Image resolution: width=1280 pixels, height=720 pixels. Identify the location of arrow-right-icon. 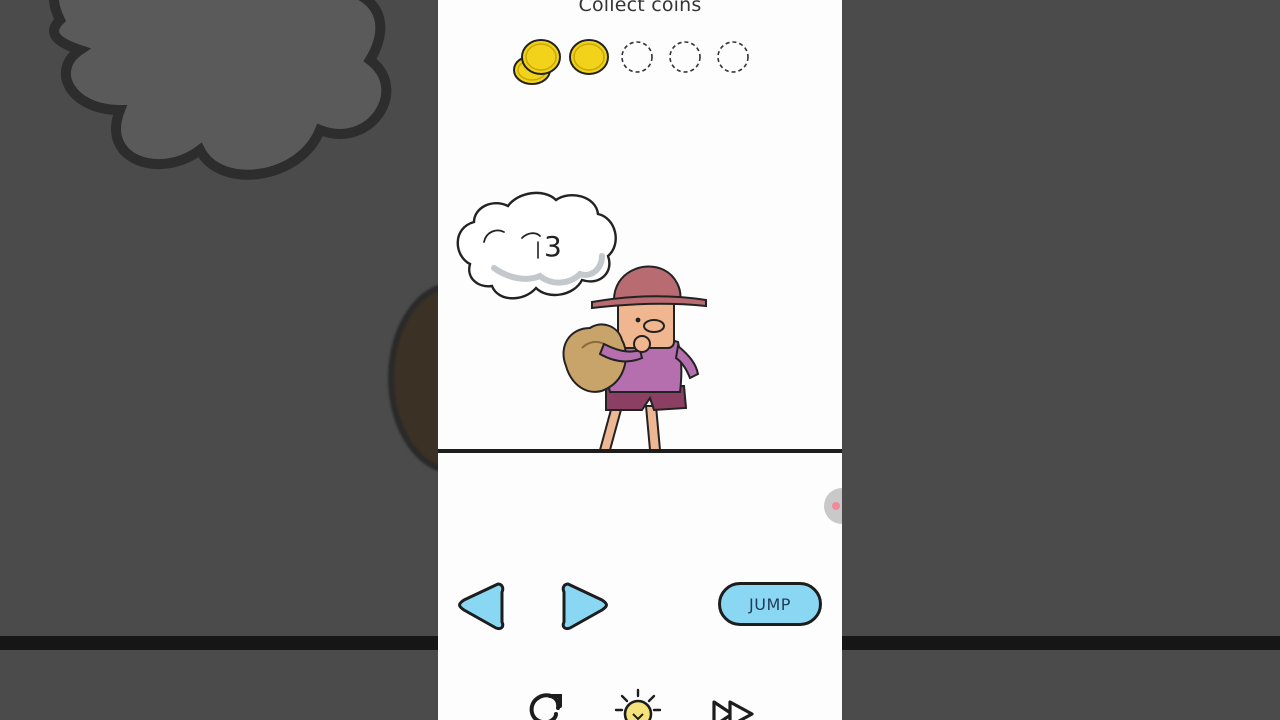
(584, 606).